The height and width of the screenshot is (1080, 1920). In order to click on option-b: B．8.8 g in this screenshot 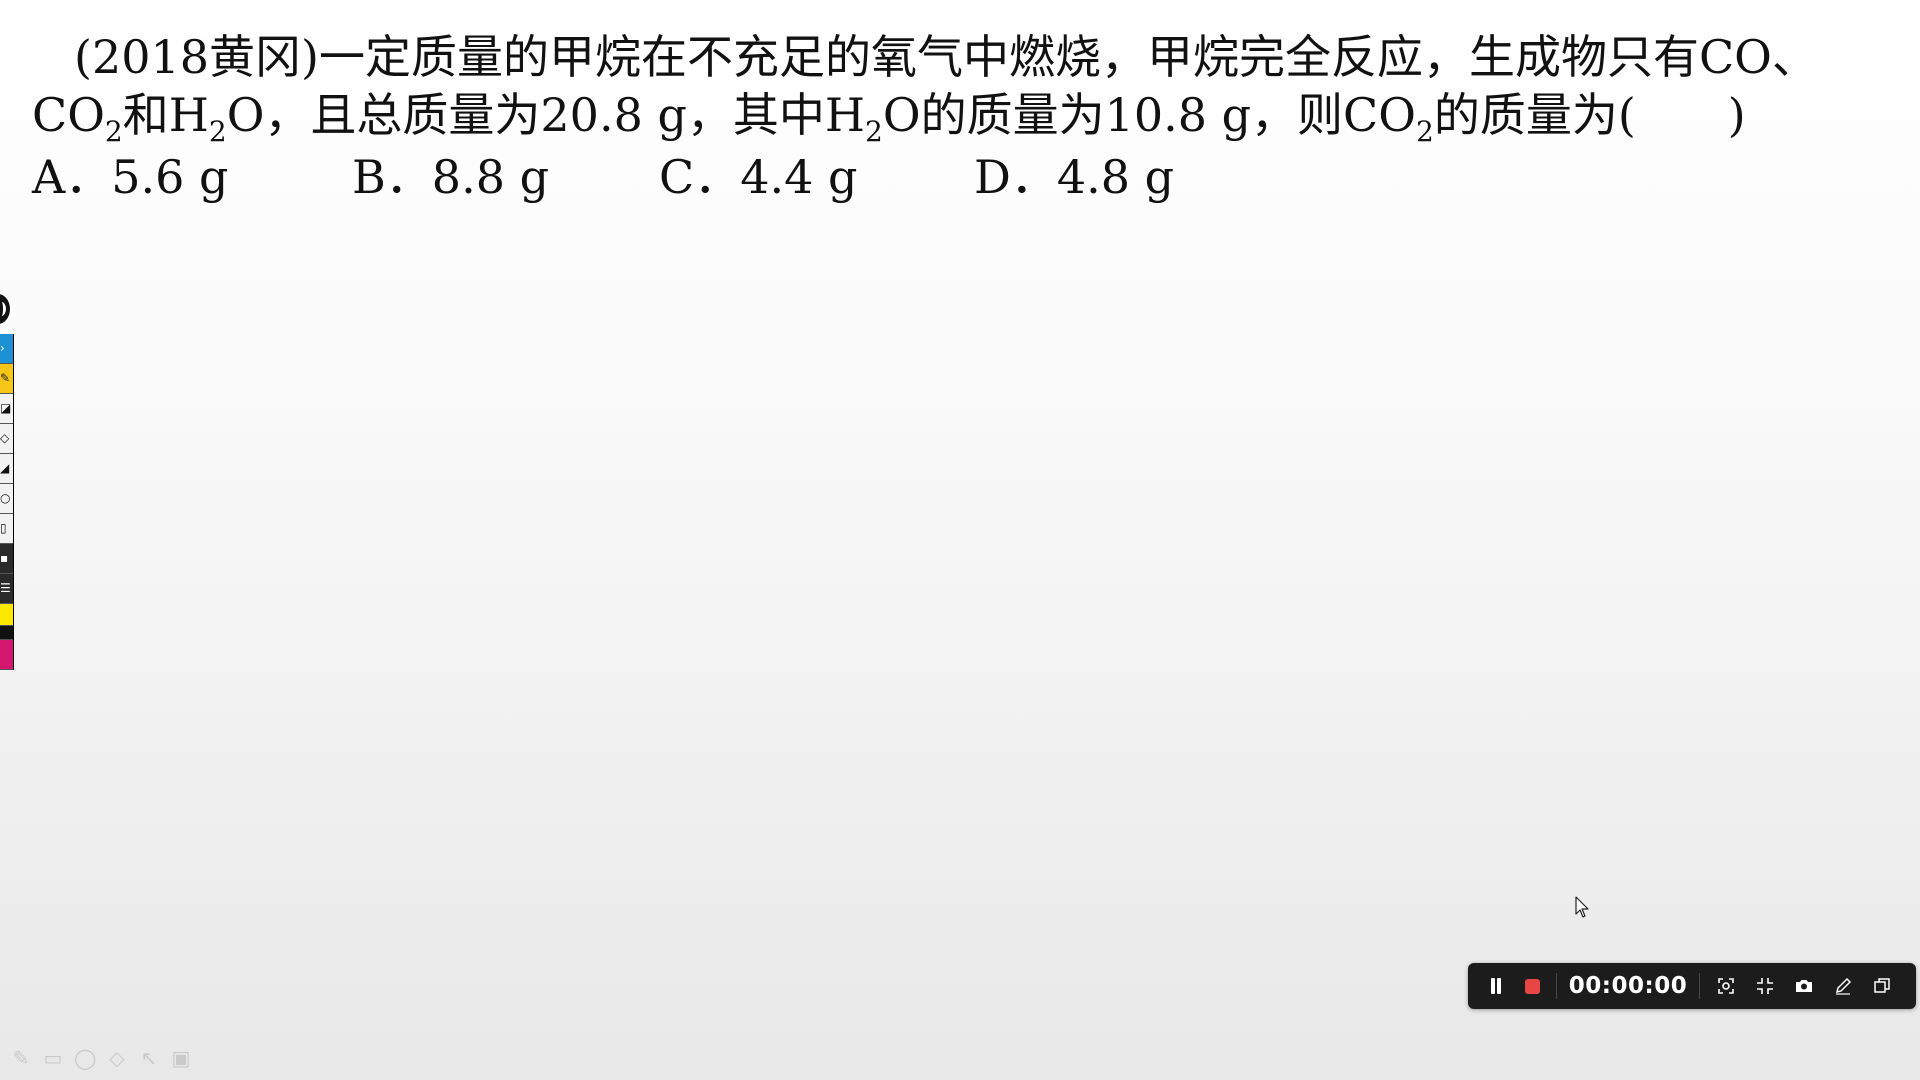, I will do `click(451, 177)`.